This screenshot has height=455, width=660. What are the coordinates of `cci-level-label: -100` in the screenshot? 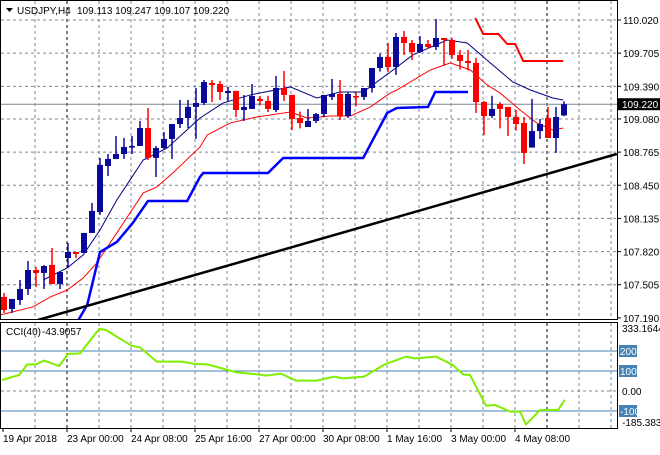 It's located at (630, 412).